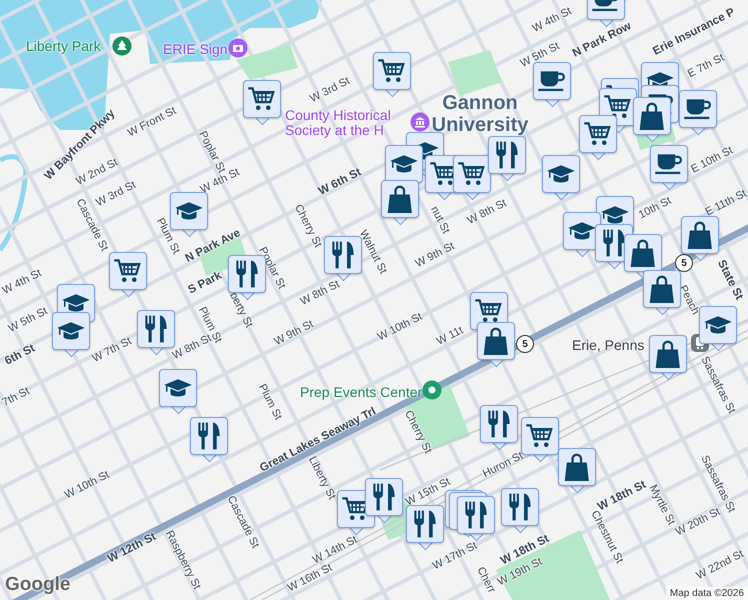 This screenshot has height=600, width=748. What do you see at coordinates (420, 122) in the screenshot?
I see `museum-icon` at bounding box center [420, 122].